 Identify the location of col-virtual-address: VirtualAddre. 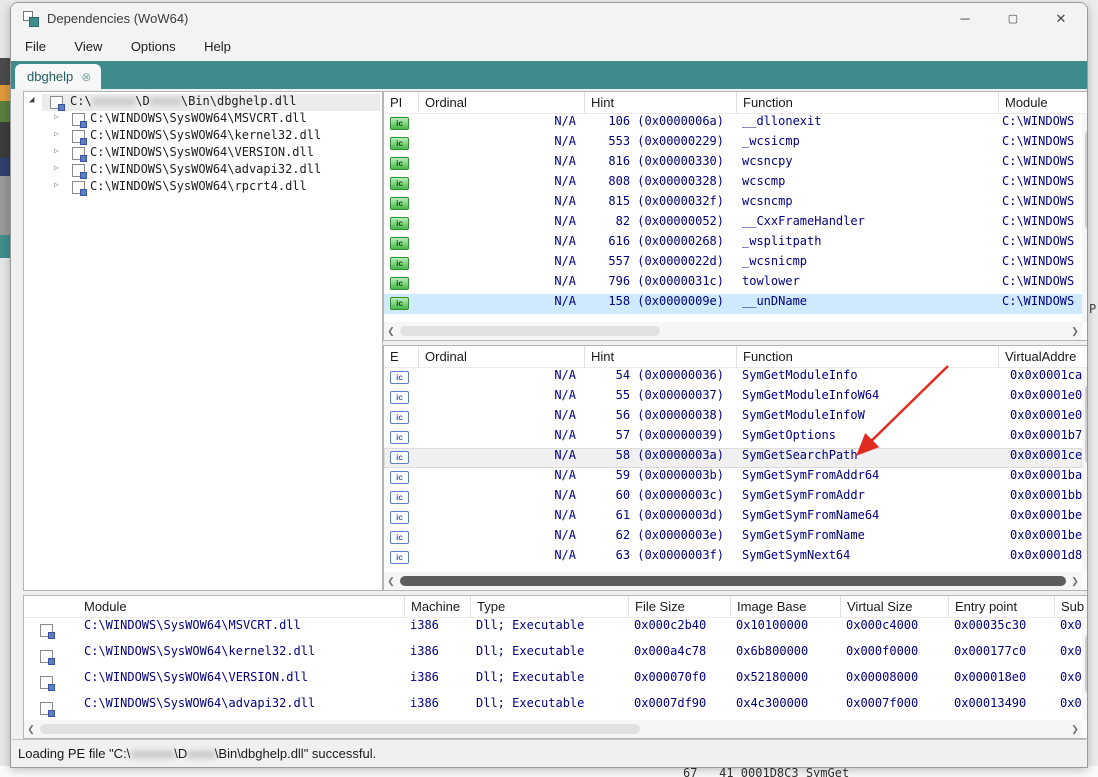
(1041, 357).